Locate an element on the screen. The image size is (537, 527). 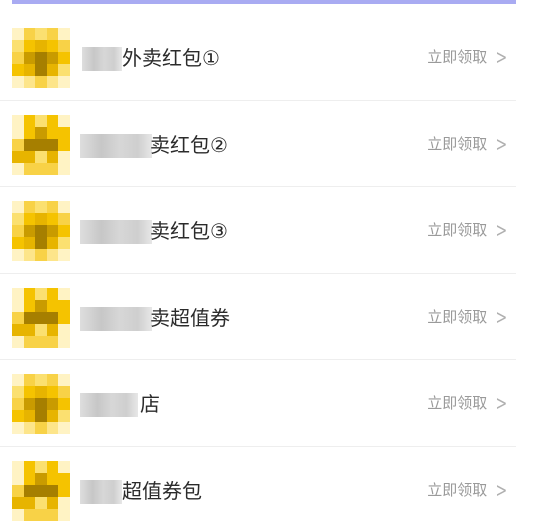
coupon-icon is located at coordinates (41, 404).